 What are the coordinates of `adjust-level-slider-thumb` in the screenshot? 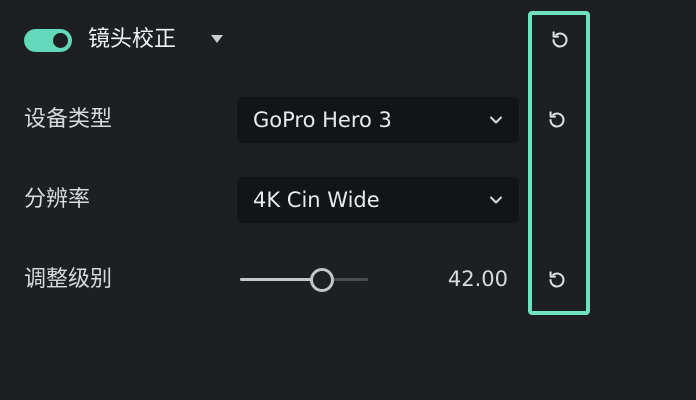 It's located at (321, 280).